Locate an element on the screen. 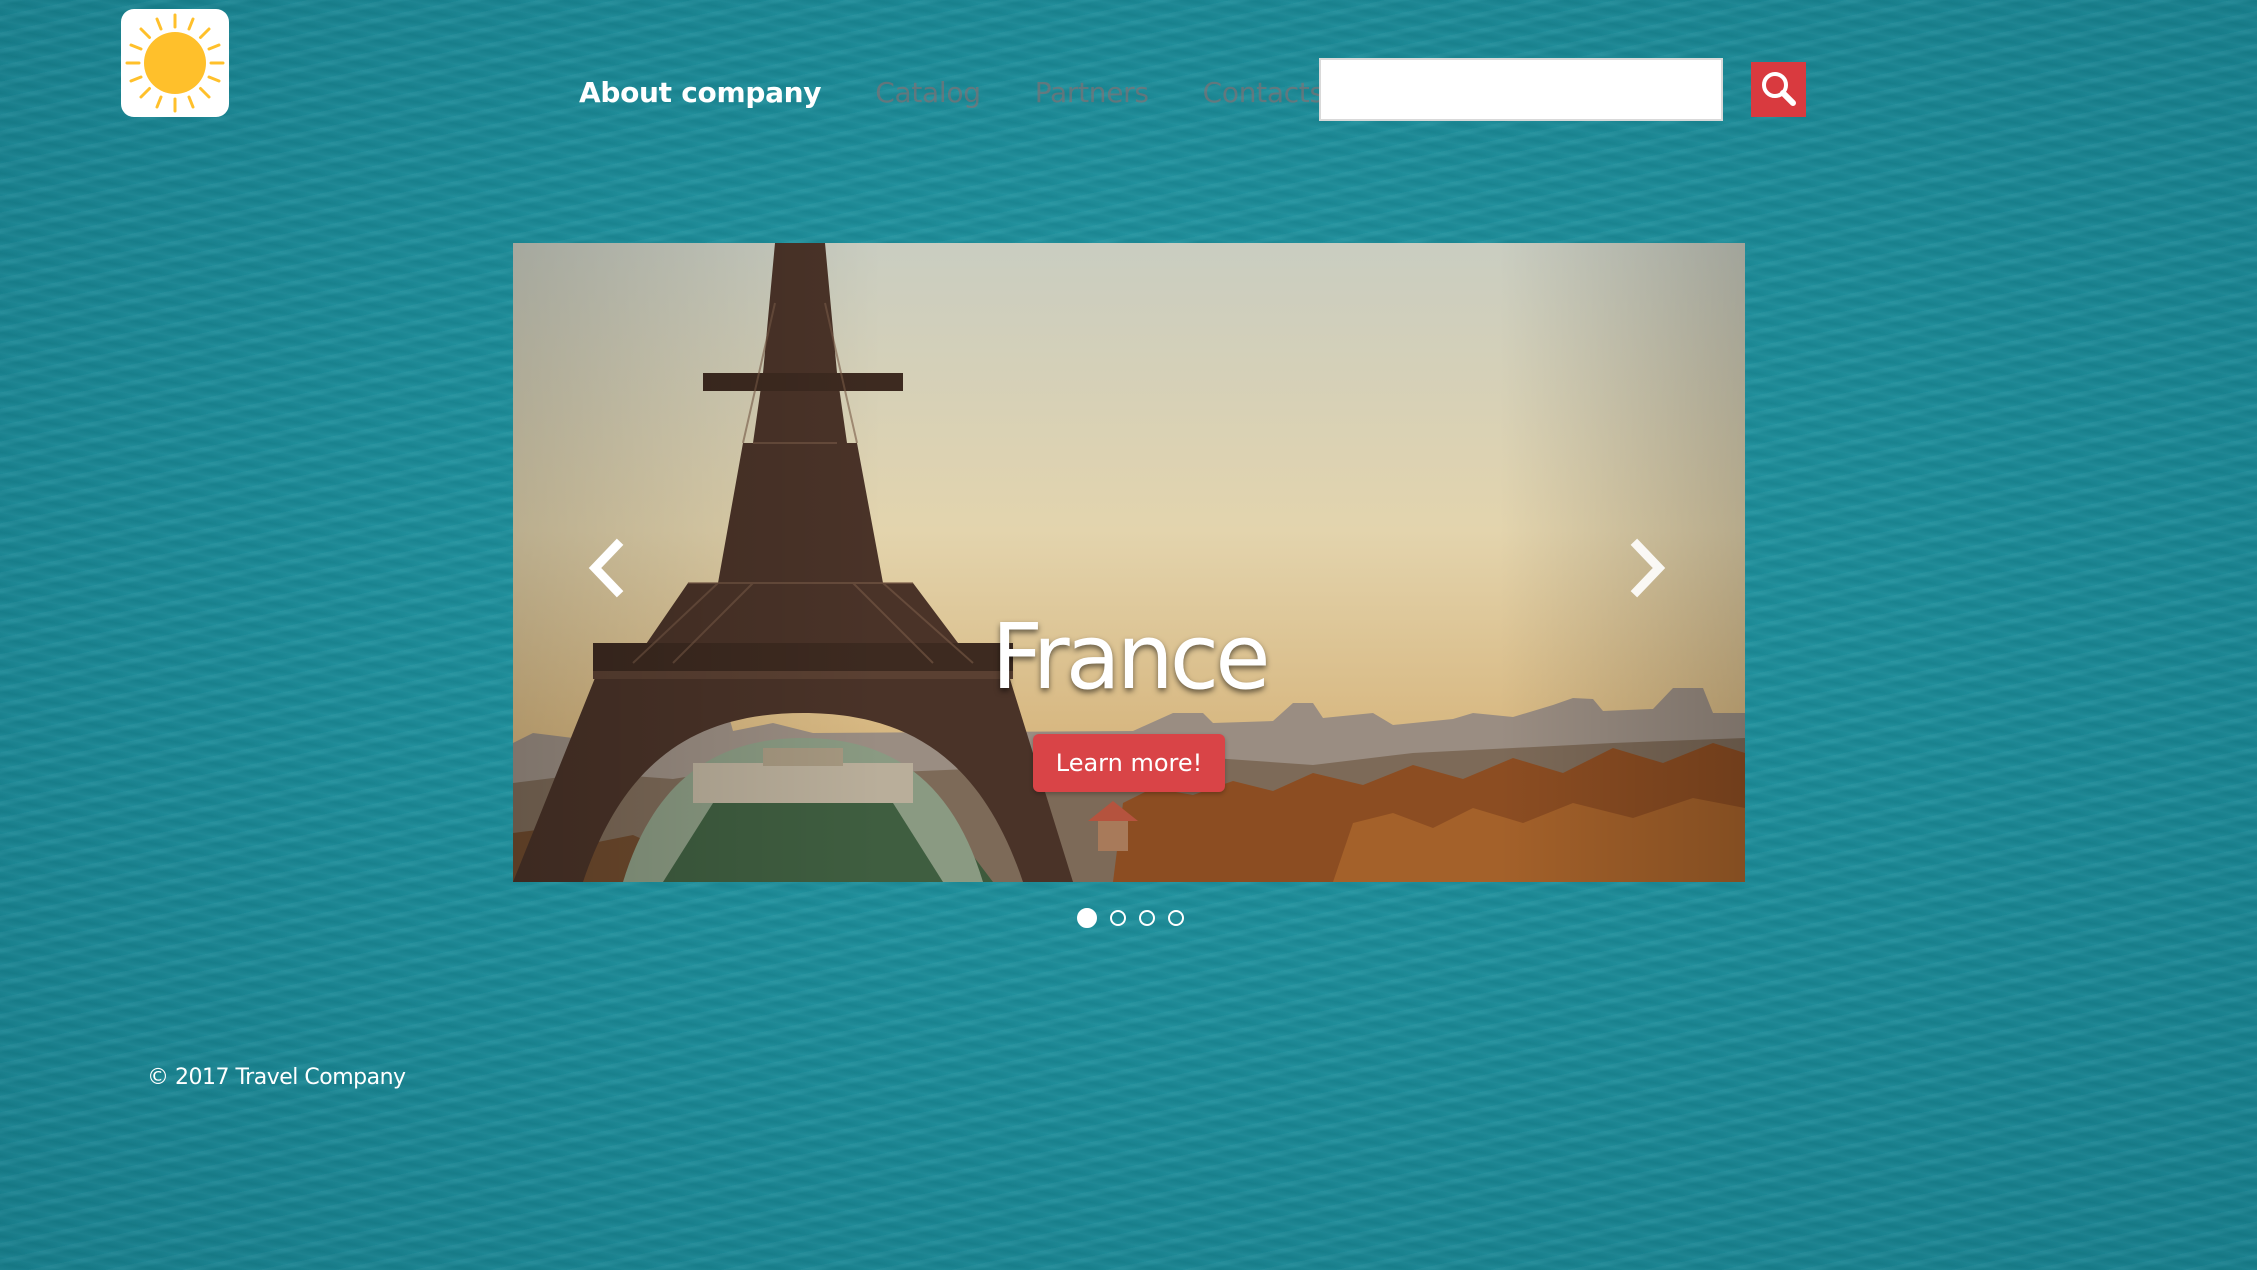 This screenshot has width=2257, height=1270. chevron-right-icon is located at coordinates (1648, 568).